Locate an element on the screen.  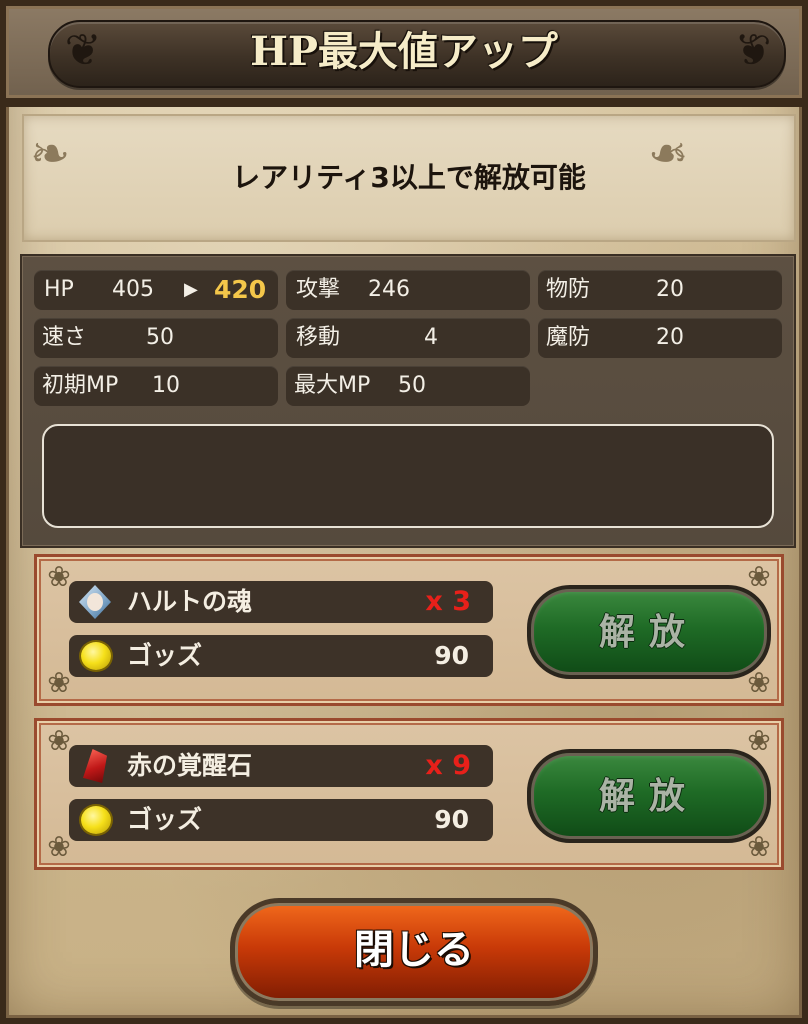
arrow-right-icon: ▶ is located at coordinates (191, 289).